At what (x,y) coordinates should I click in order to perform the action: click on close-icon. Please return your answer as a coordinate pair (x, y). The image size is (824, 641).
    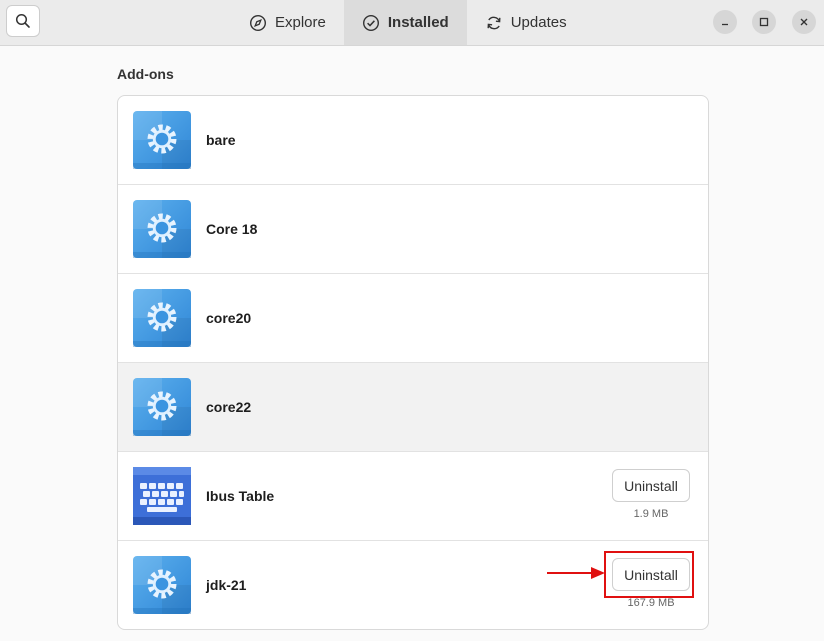
    Looking at the image, I should click on (804, 22).